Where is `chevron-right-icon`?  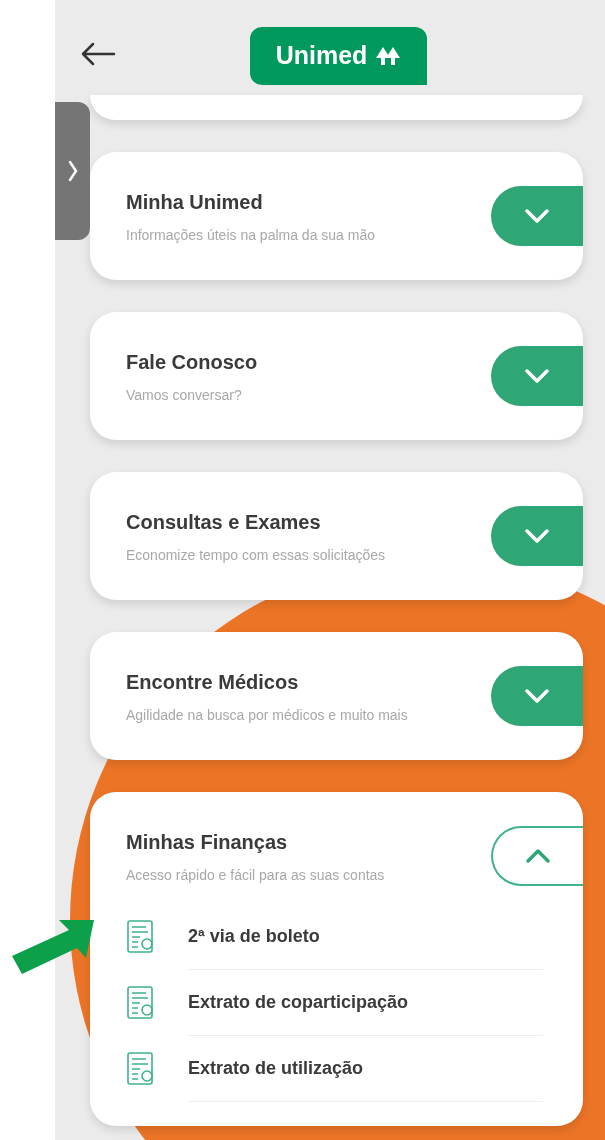
chevron-right-icon is located at coordinates (72, 171).